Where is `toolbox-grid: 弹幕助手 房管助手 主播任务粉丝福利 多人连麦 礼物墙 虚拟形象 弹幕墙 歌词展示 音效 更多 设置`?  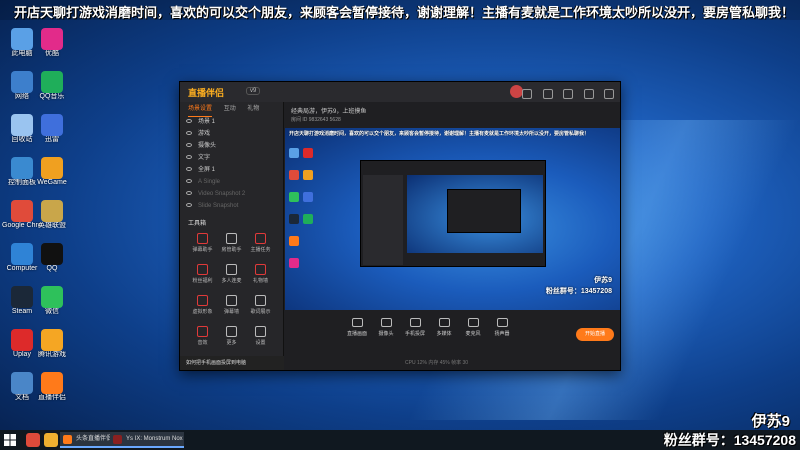 toolbox-grid: 弹幕助手 房管助手 主播任务粉丝福利 多人连麦 礼物墙 虚拟形象 弹幕墙 歌词展示 音效 更多 设置 is located at coordinates (231, 293).